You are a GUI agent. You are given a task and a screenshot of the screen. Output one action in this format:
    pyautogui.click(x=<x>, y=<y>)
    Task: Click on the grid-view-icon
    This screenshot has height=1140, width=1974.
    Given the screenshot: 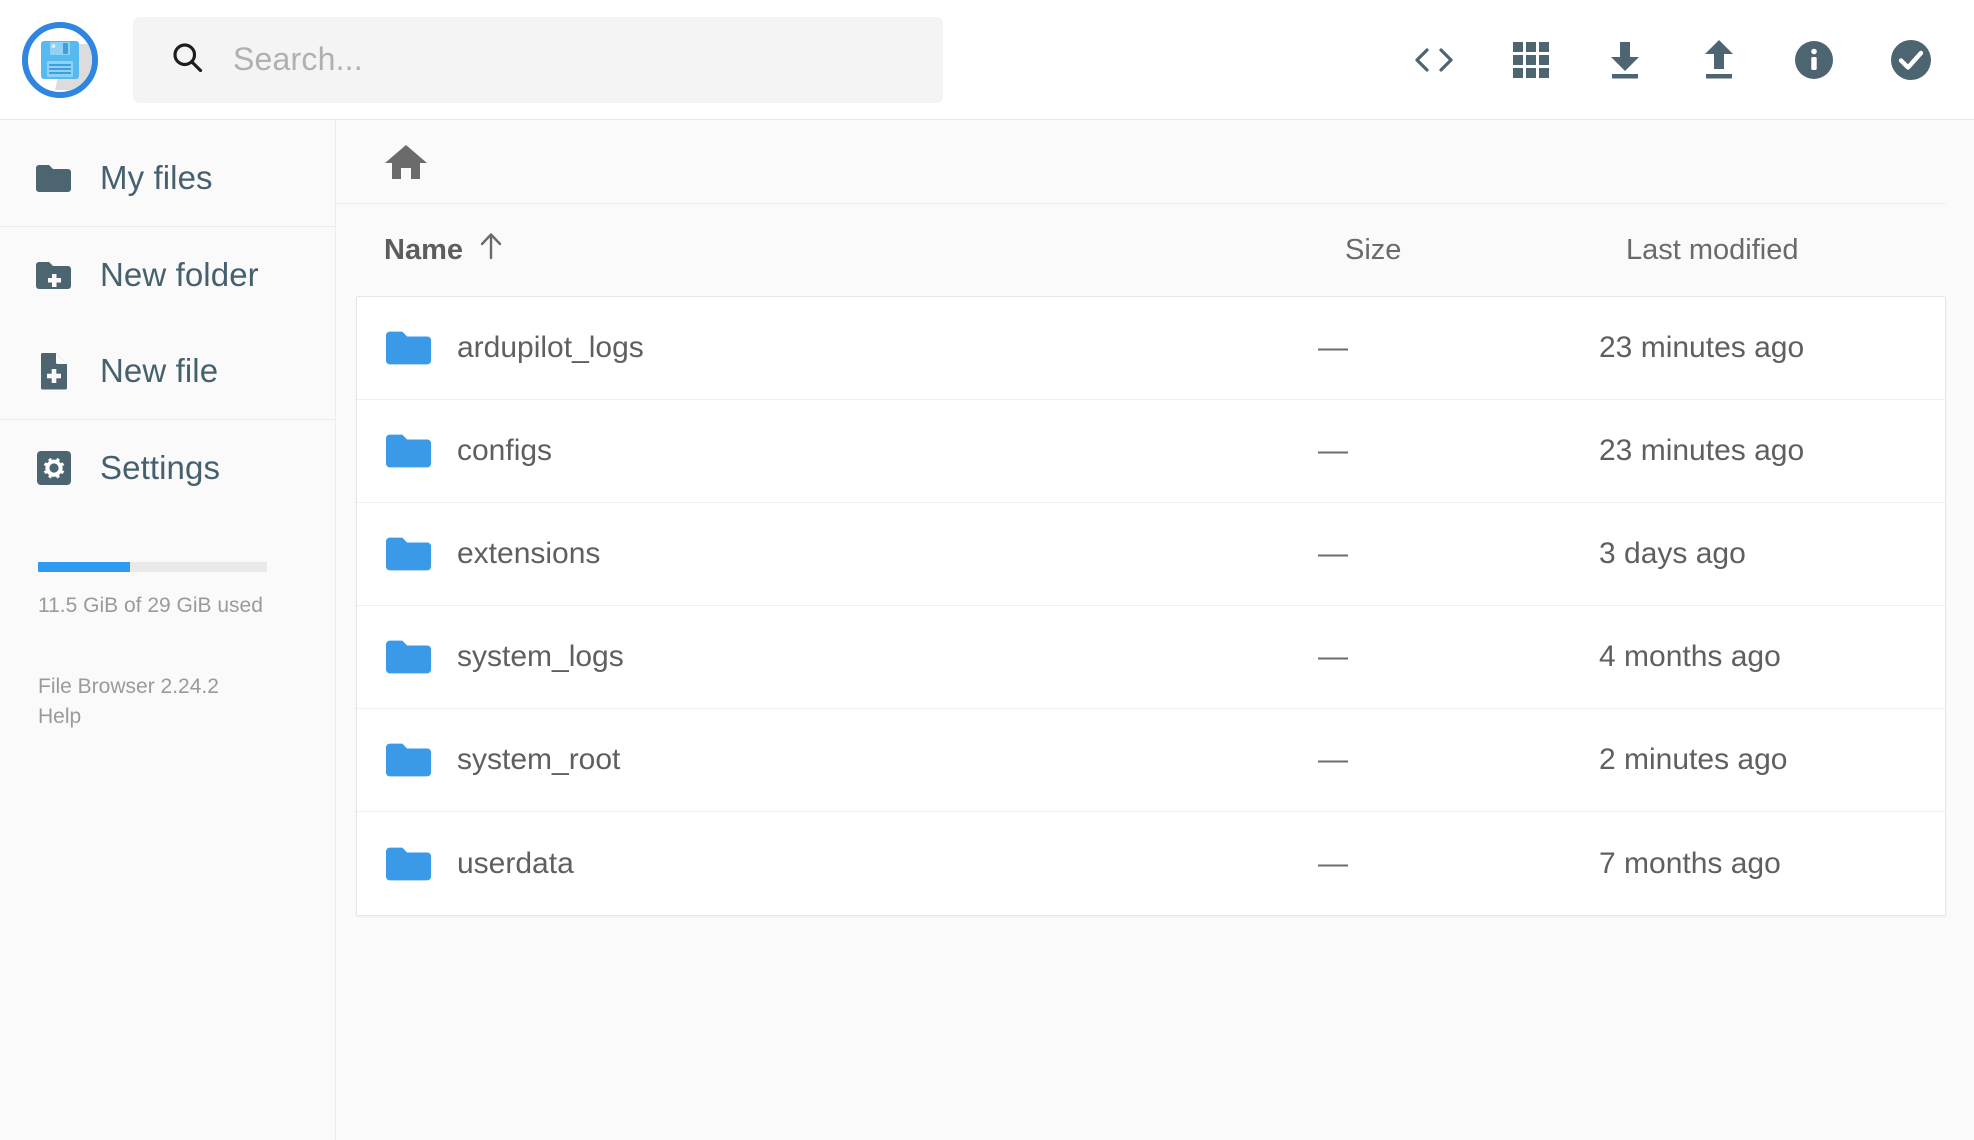 What is the action you would take?
    pyautogui.click(x=1531, y=60)
    